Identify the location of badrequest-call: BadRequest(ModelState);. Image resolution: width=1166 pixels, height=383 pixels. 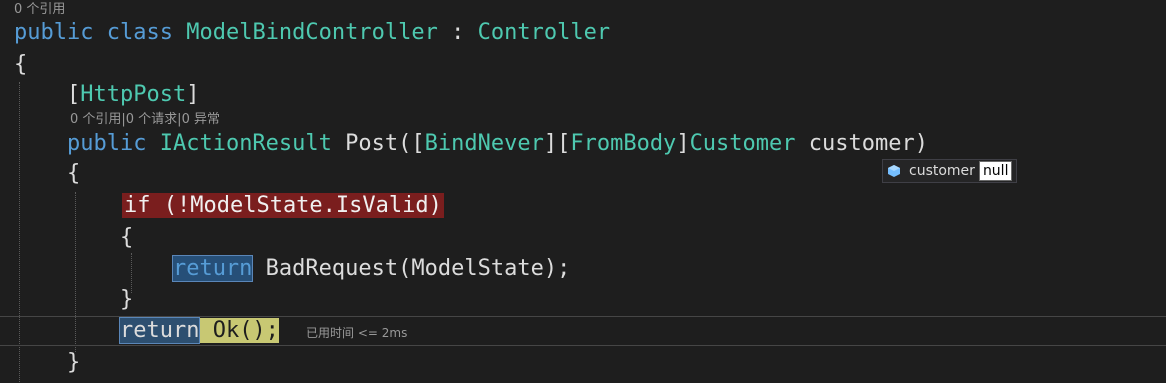
(411, 268).